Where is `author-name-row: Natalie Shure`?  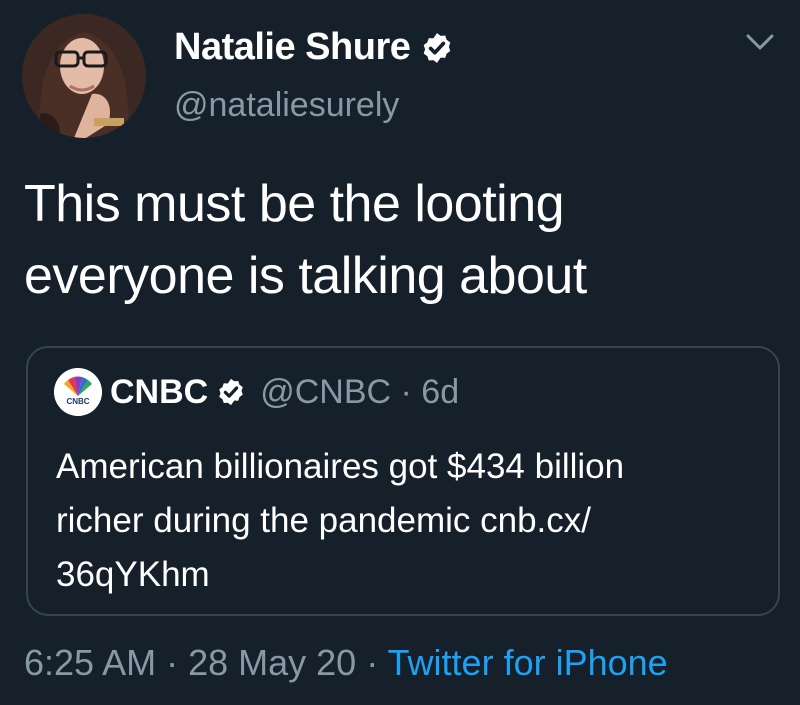
author-name-row: Natalie Shure is located at coordinates (314, 47).